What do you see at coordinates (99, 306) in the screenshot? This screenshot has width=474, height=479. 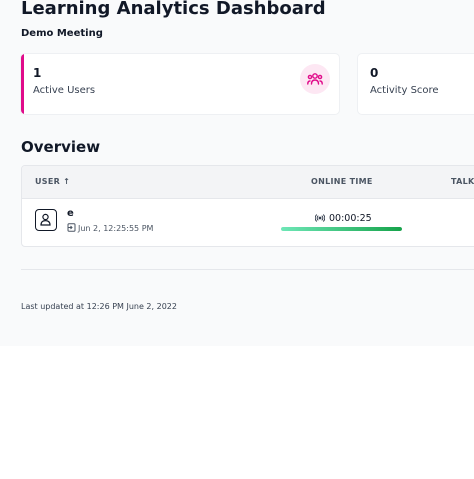 I see `last-updated-text: Last updated at 12:26 PM June 2, 2022` at bounding box center [99, 306].